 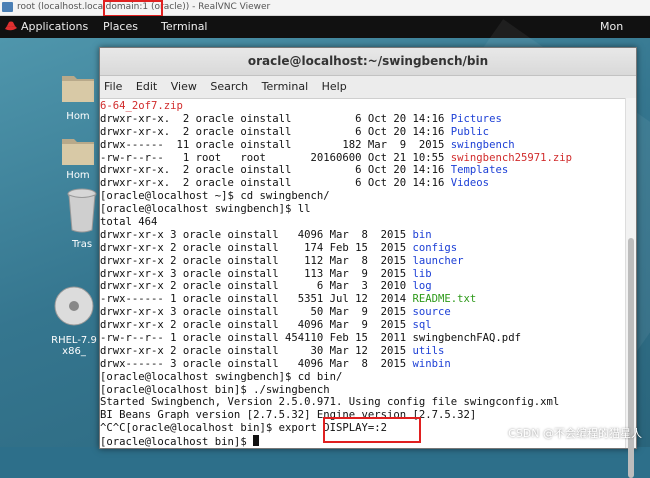 What do you see at coordinates (229, 86) in the screenshot?
I see `menu-search: Search` at bounding box center [229, 86].